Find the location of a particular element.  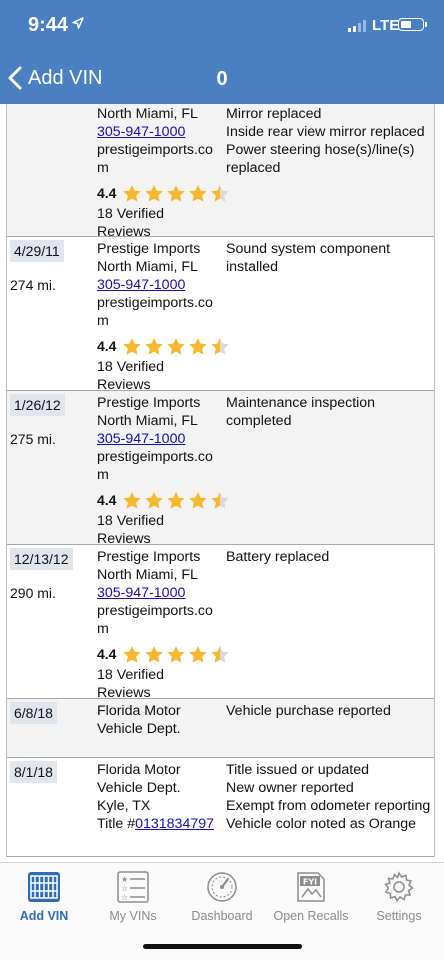

detail-line: Sound system component installed is located at coordinates (308, 258).